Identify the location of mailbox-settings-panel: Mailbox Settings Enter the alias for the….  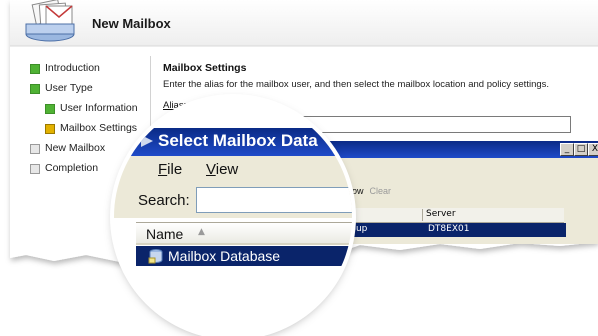
(356, 86).